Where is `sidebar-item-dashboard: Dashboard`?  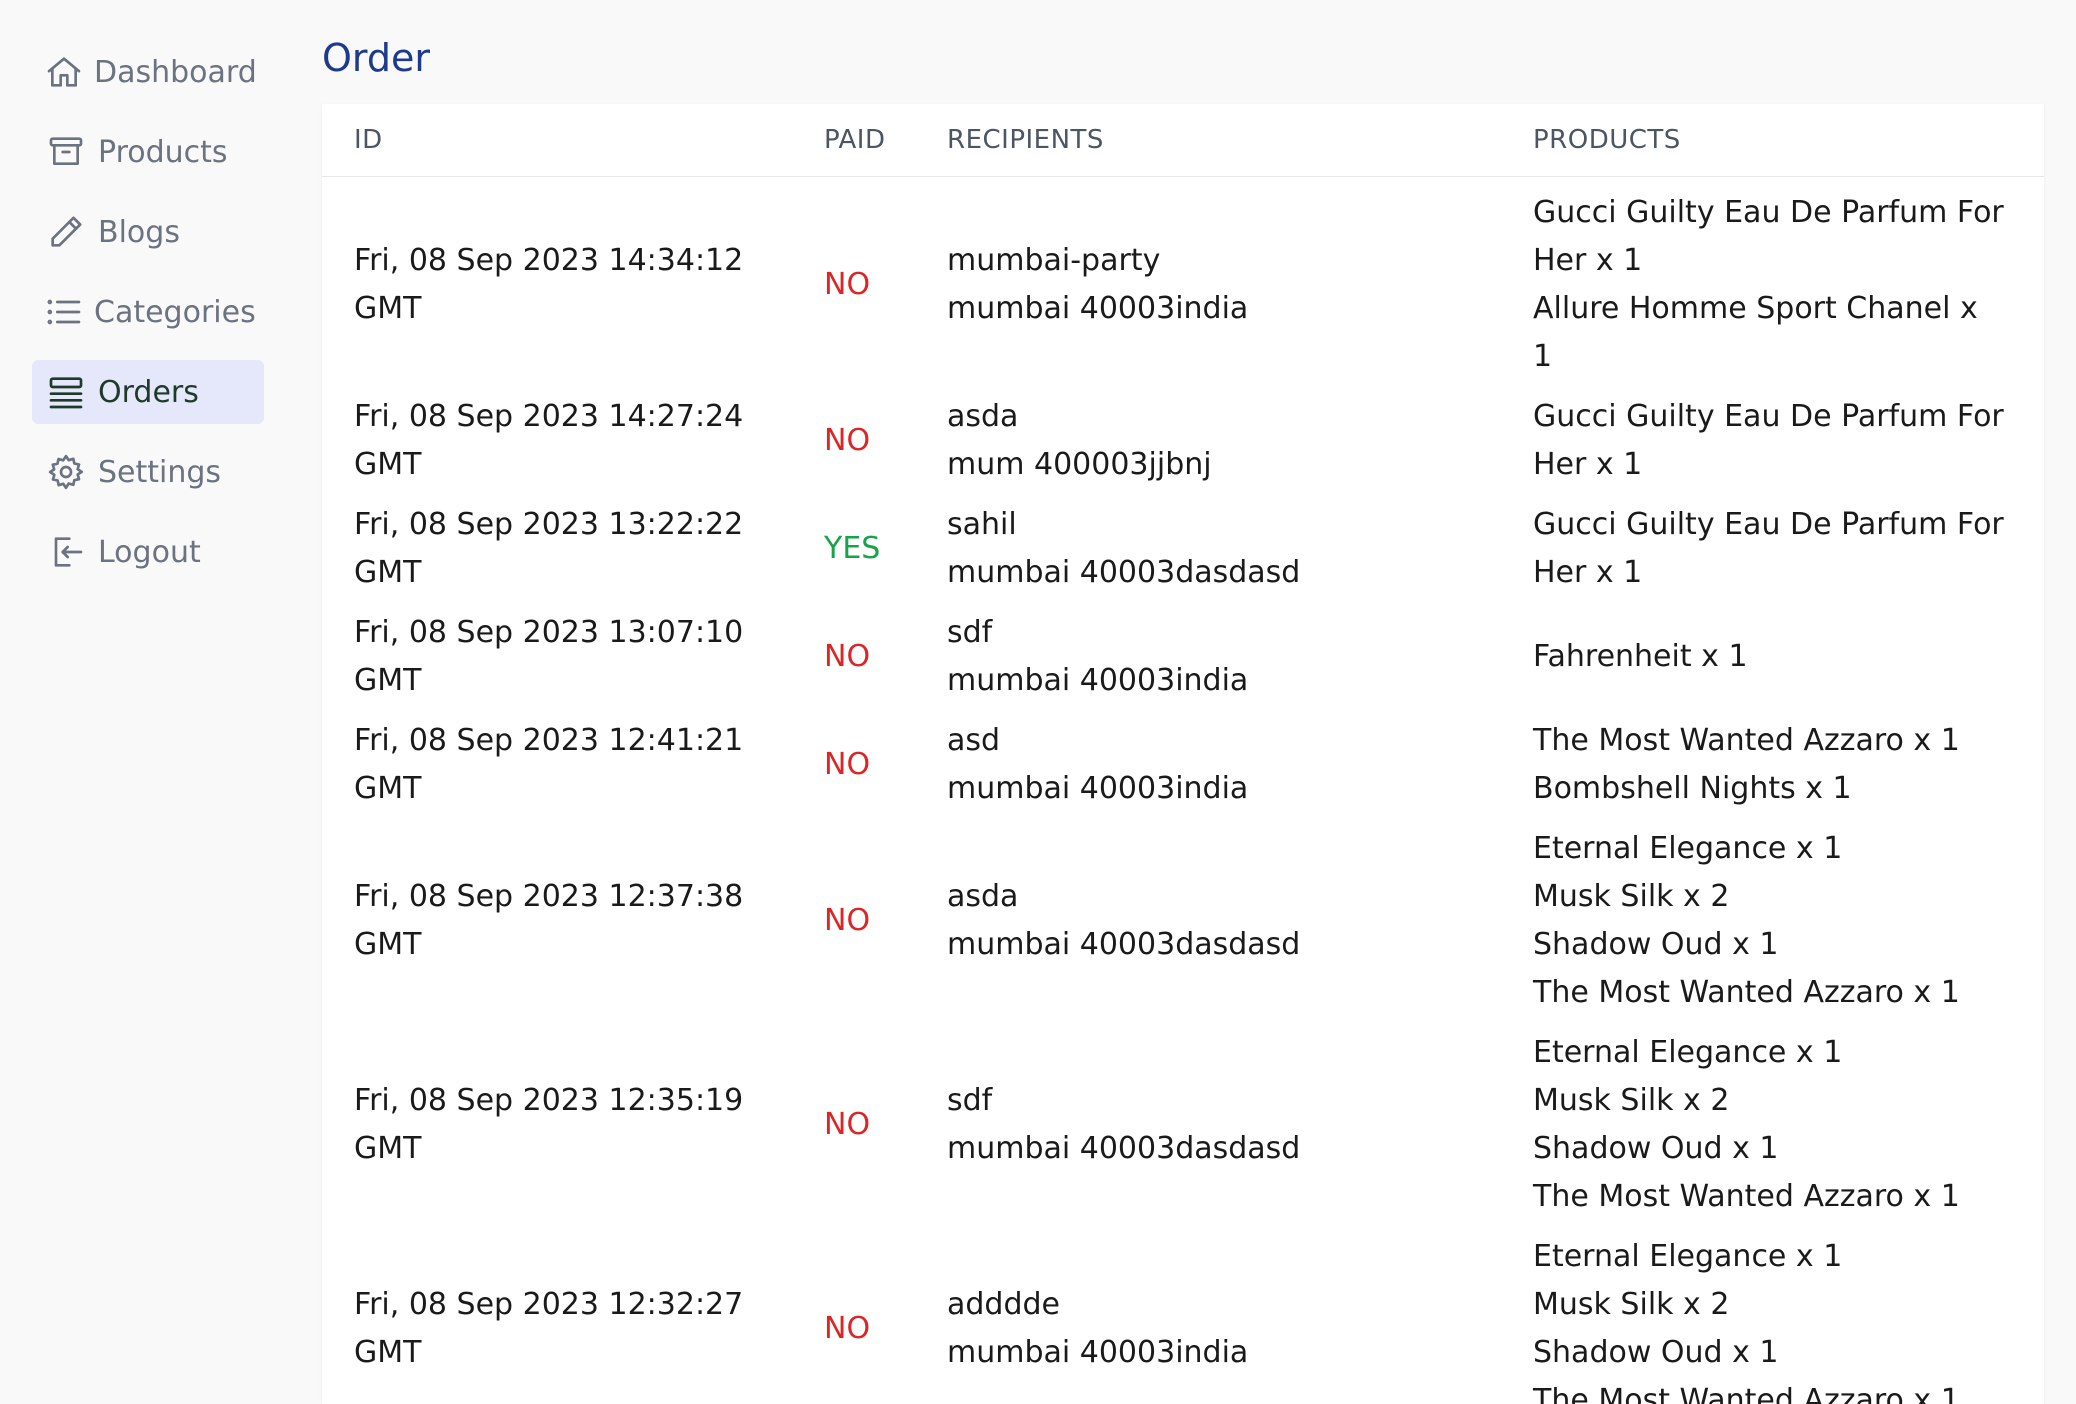
sidebar-item-dashboard: Dashboard is located at coordinates (148, 72).